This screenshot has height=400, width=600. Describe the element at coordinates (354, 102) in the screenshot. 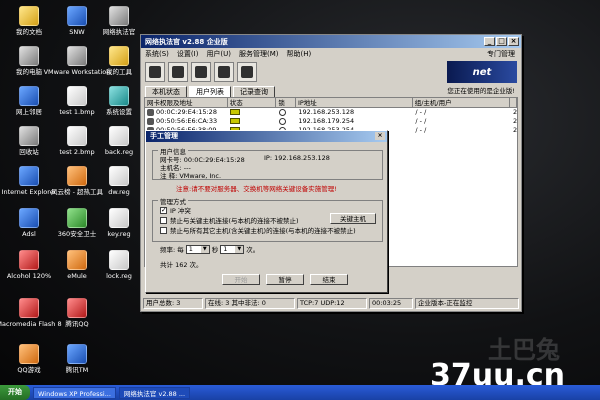

I see `col-ip: IP地址` at that location.